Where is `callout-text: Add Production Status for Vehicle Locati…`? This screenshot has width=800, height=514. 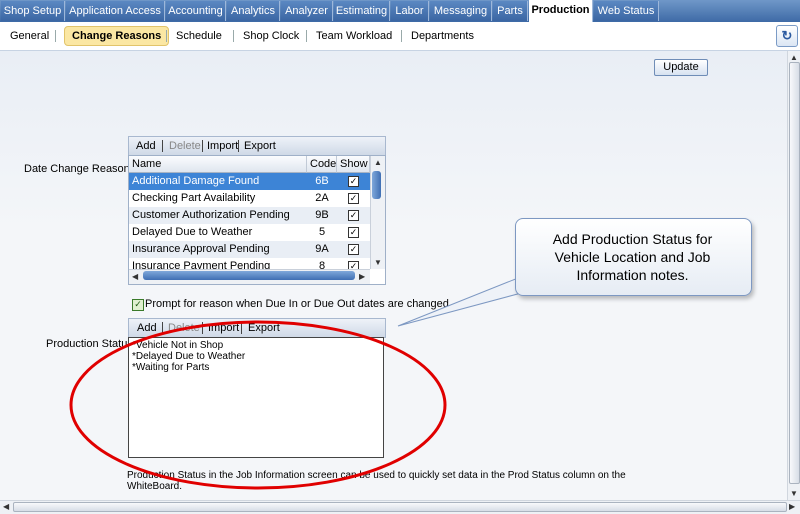
callout-text: Add Production Status for Vehicle Locati… is located at coordinates (632, 257).